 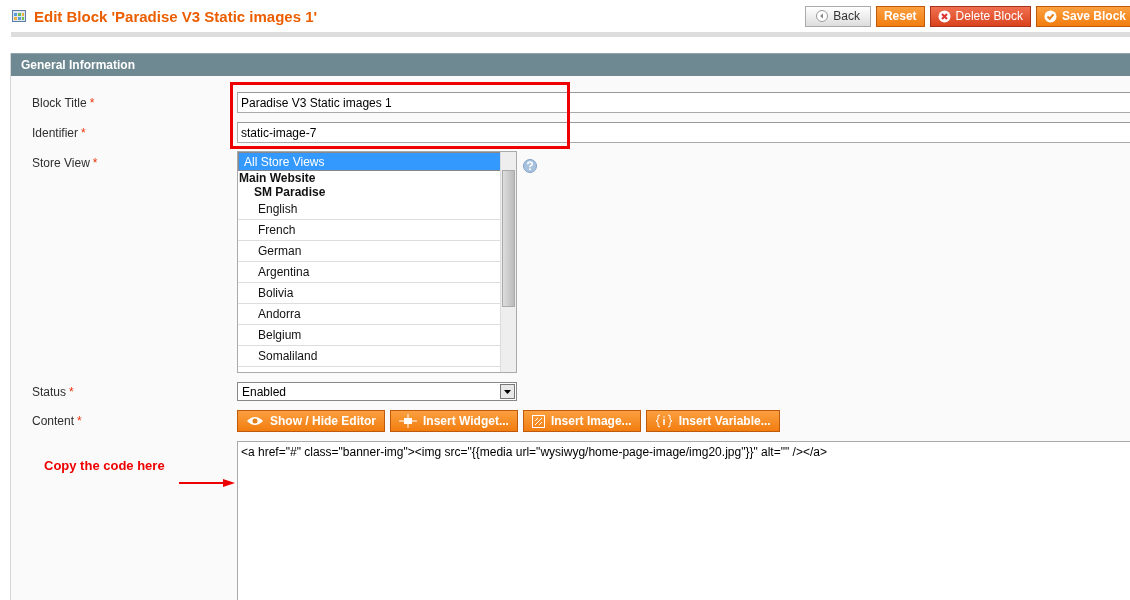 What do you see at coordinates (104, 465) in the screenshot?
I see `annotation-text: Copy the code here` at bounding box center [104, 465].